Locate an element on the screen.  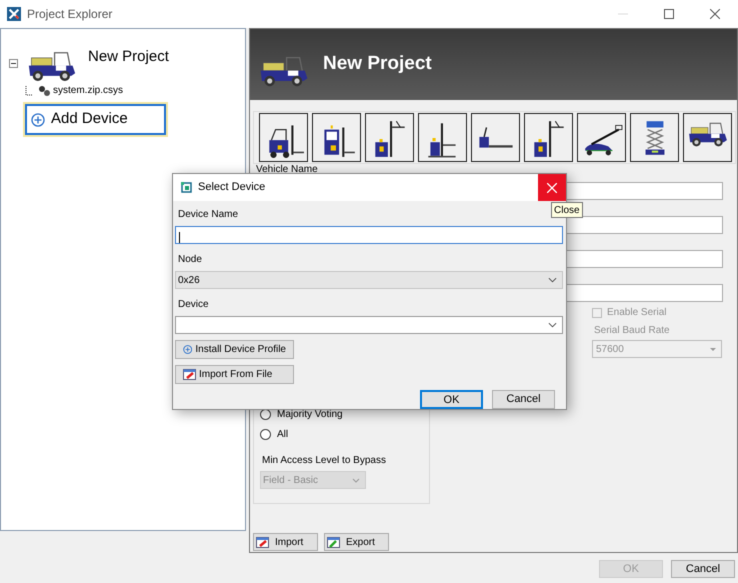
close-button is located at coordinates (552, 187).